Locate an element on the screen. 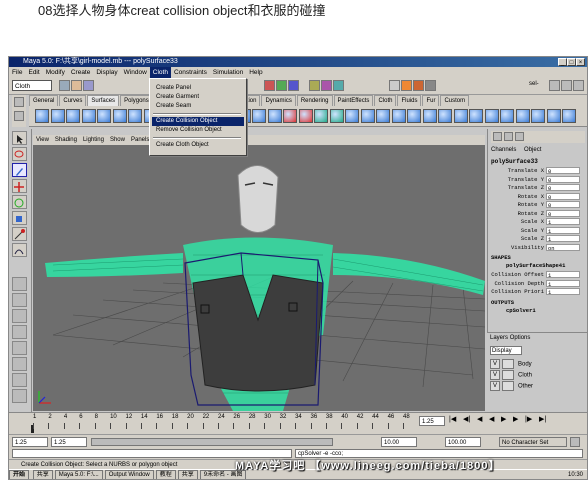 This screenshot has height=483, width=588. character-set-select: No Character Set is located at coordinates (533, 442).